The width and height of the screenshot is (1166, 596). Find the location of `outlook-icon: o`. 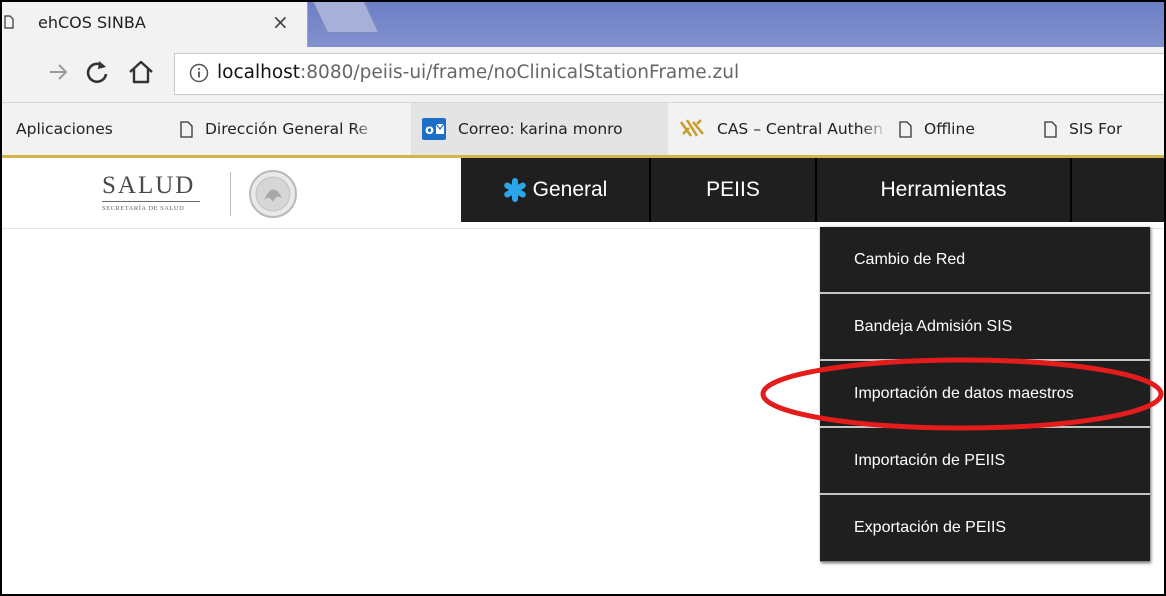

outlook-icon: o is located at coordinates (434, 129).